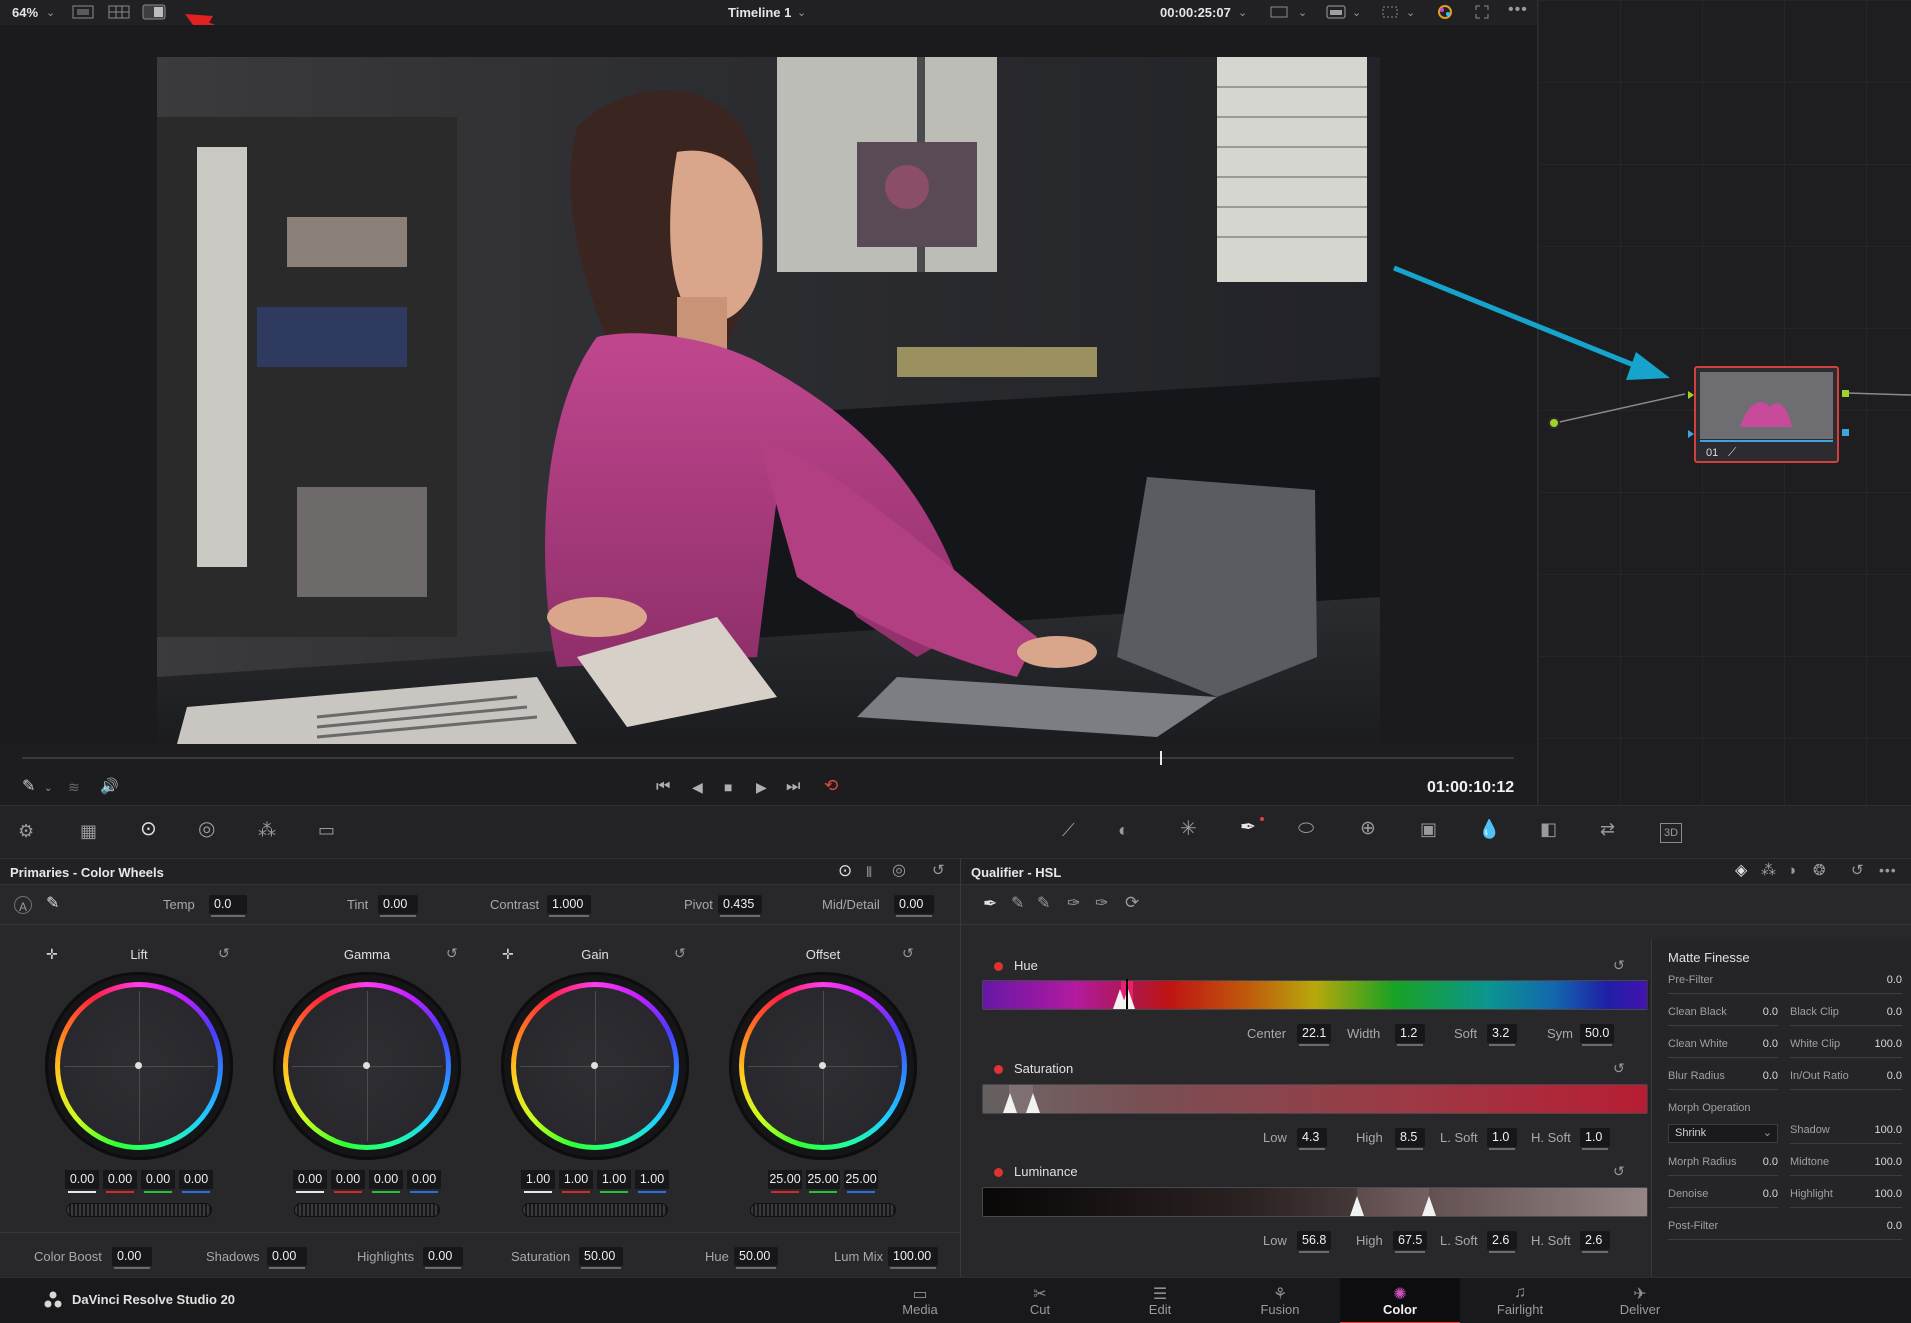 Image resolution: width=1911 pixels, height=1323 pixels. I want to click on rgb-mode-icon: ⁂, so click(1768, 871).